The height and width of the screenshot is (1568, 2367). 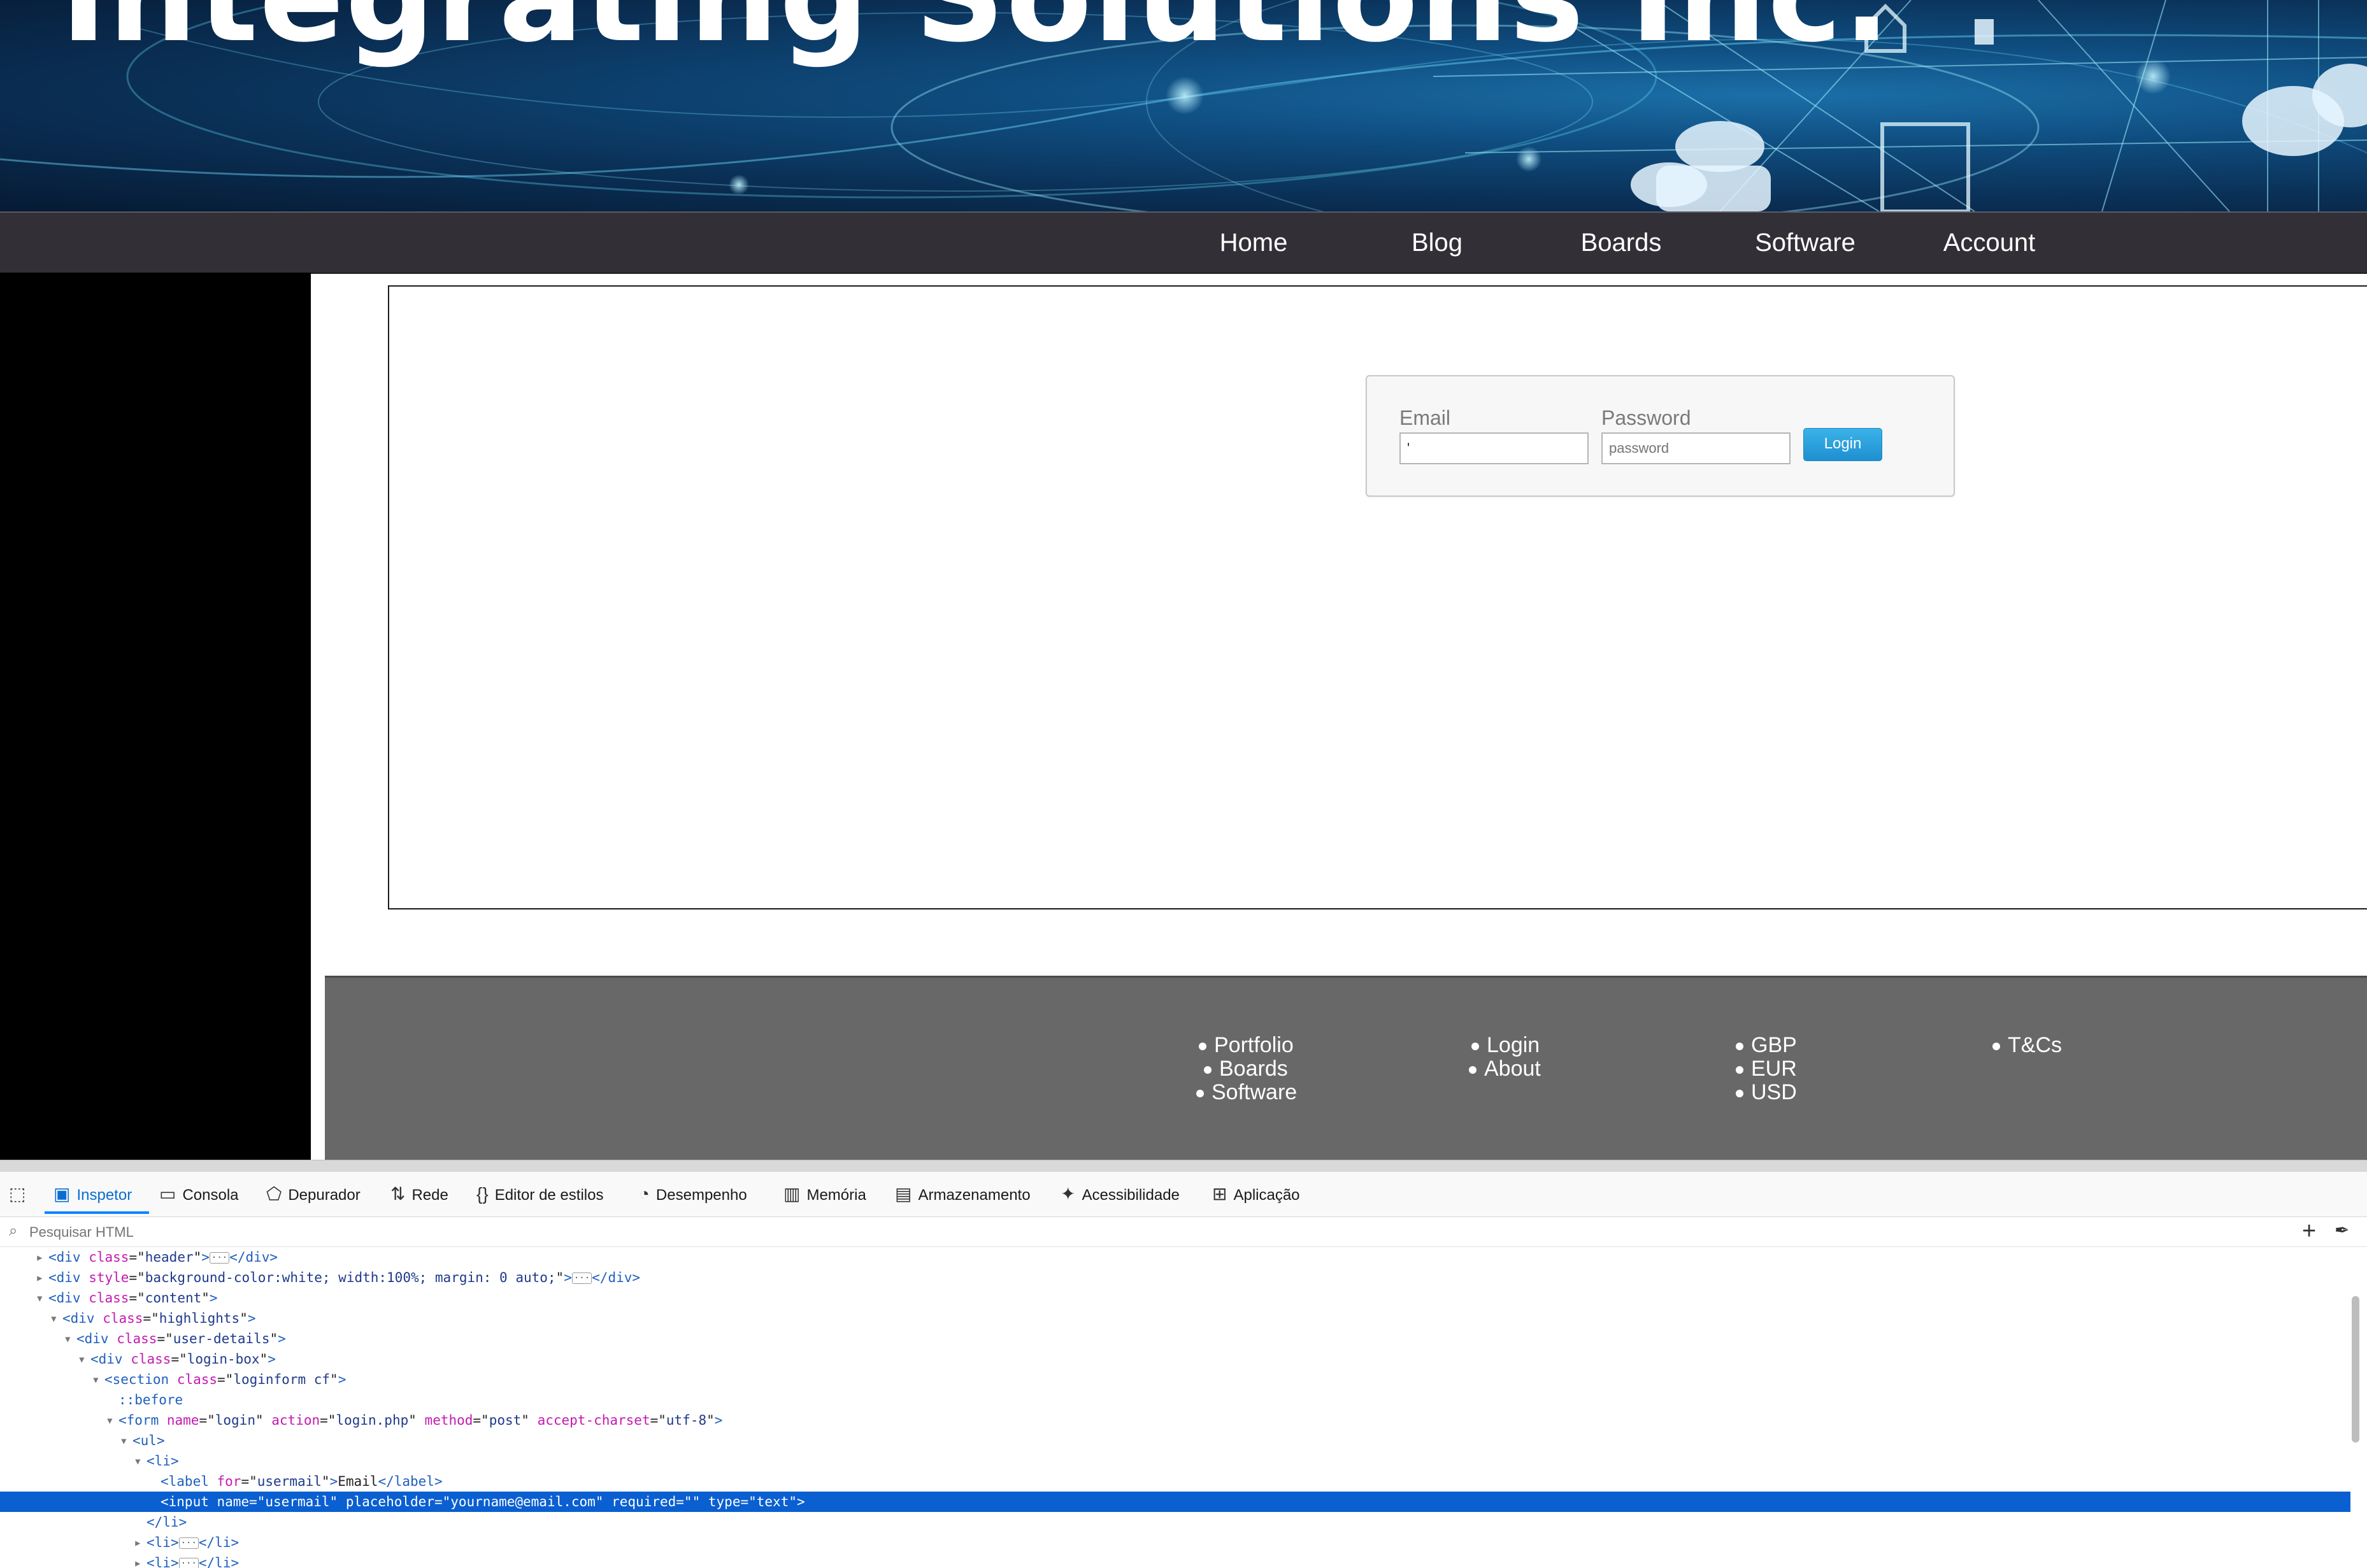 What do you see at coordinates (1505, 1069) in the screenshot?
I see `footer-link-about: About` at bounding box center [1505, 1069].